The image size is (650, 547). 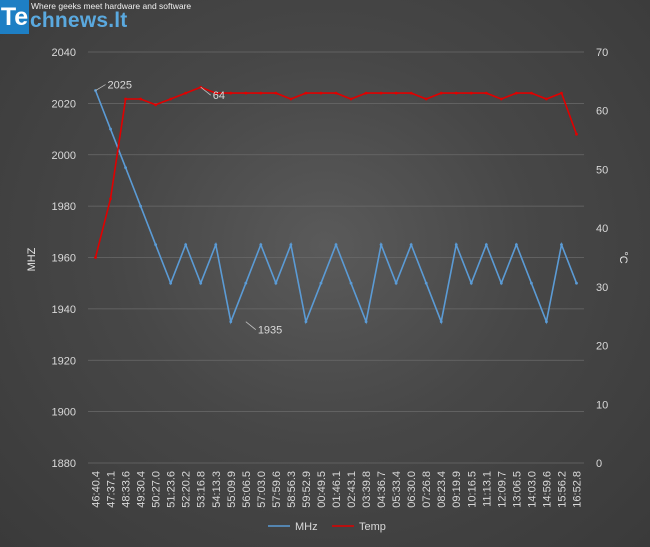 I want to click on y2-axis-title: °C, so click(x=623, y=257).